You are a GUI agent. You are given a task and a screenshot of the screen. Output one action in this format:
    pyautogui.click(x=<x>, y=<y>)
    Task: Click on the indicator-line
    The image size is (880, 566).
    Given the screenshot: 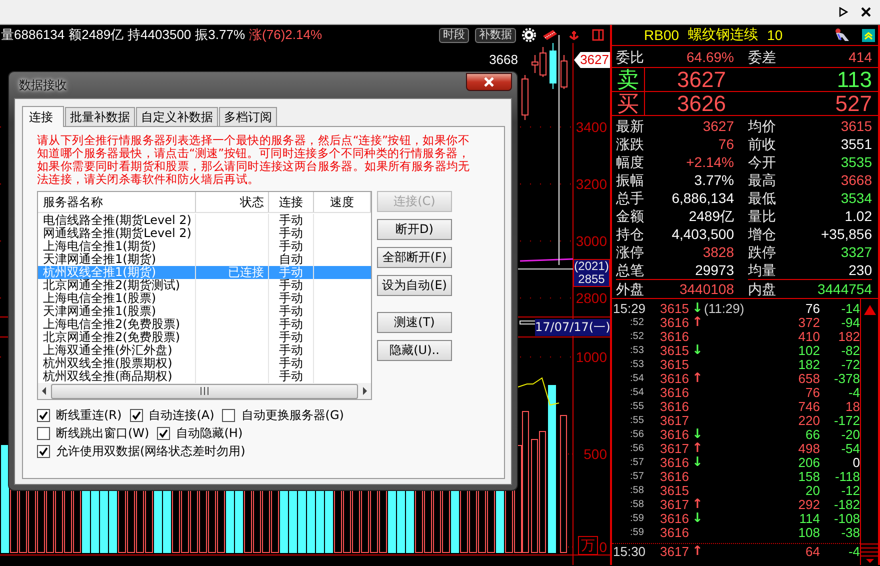 What is the action you would take?
    pyautogui.click(x=547, y=260)
    